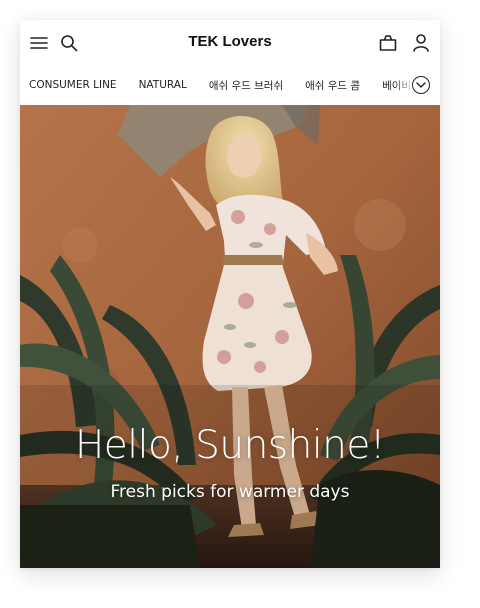 The width and height of the screenshot is (480, 608). I want to click on category-ash-wood-brush: 애쉬 우드 브러쉬, so click(246, 85).